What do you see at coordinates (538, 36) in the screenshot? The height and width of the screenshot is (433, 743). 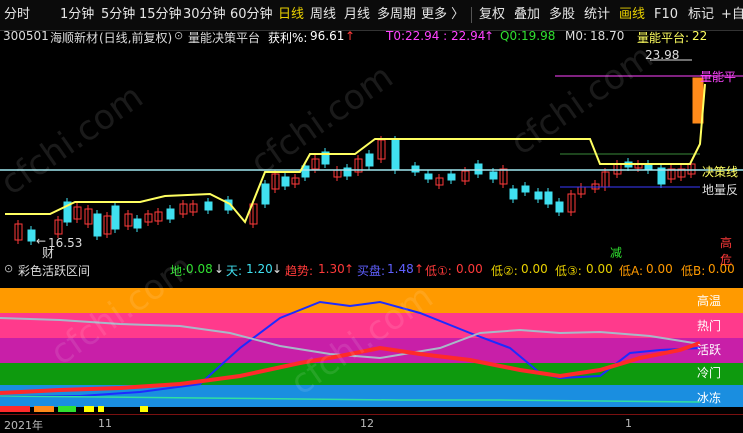 I see `q0-value: 19.98` at bounding box center [538, 36].